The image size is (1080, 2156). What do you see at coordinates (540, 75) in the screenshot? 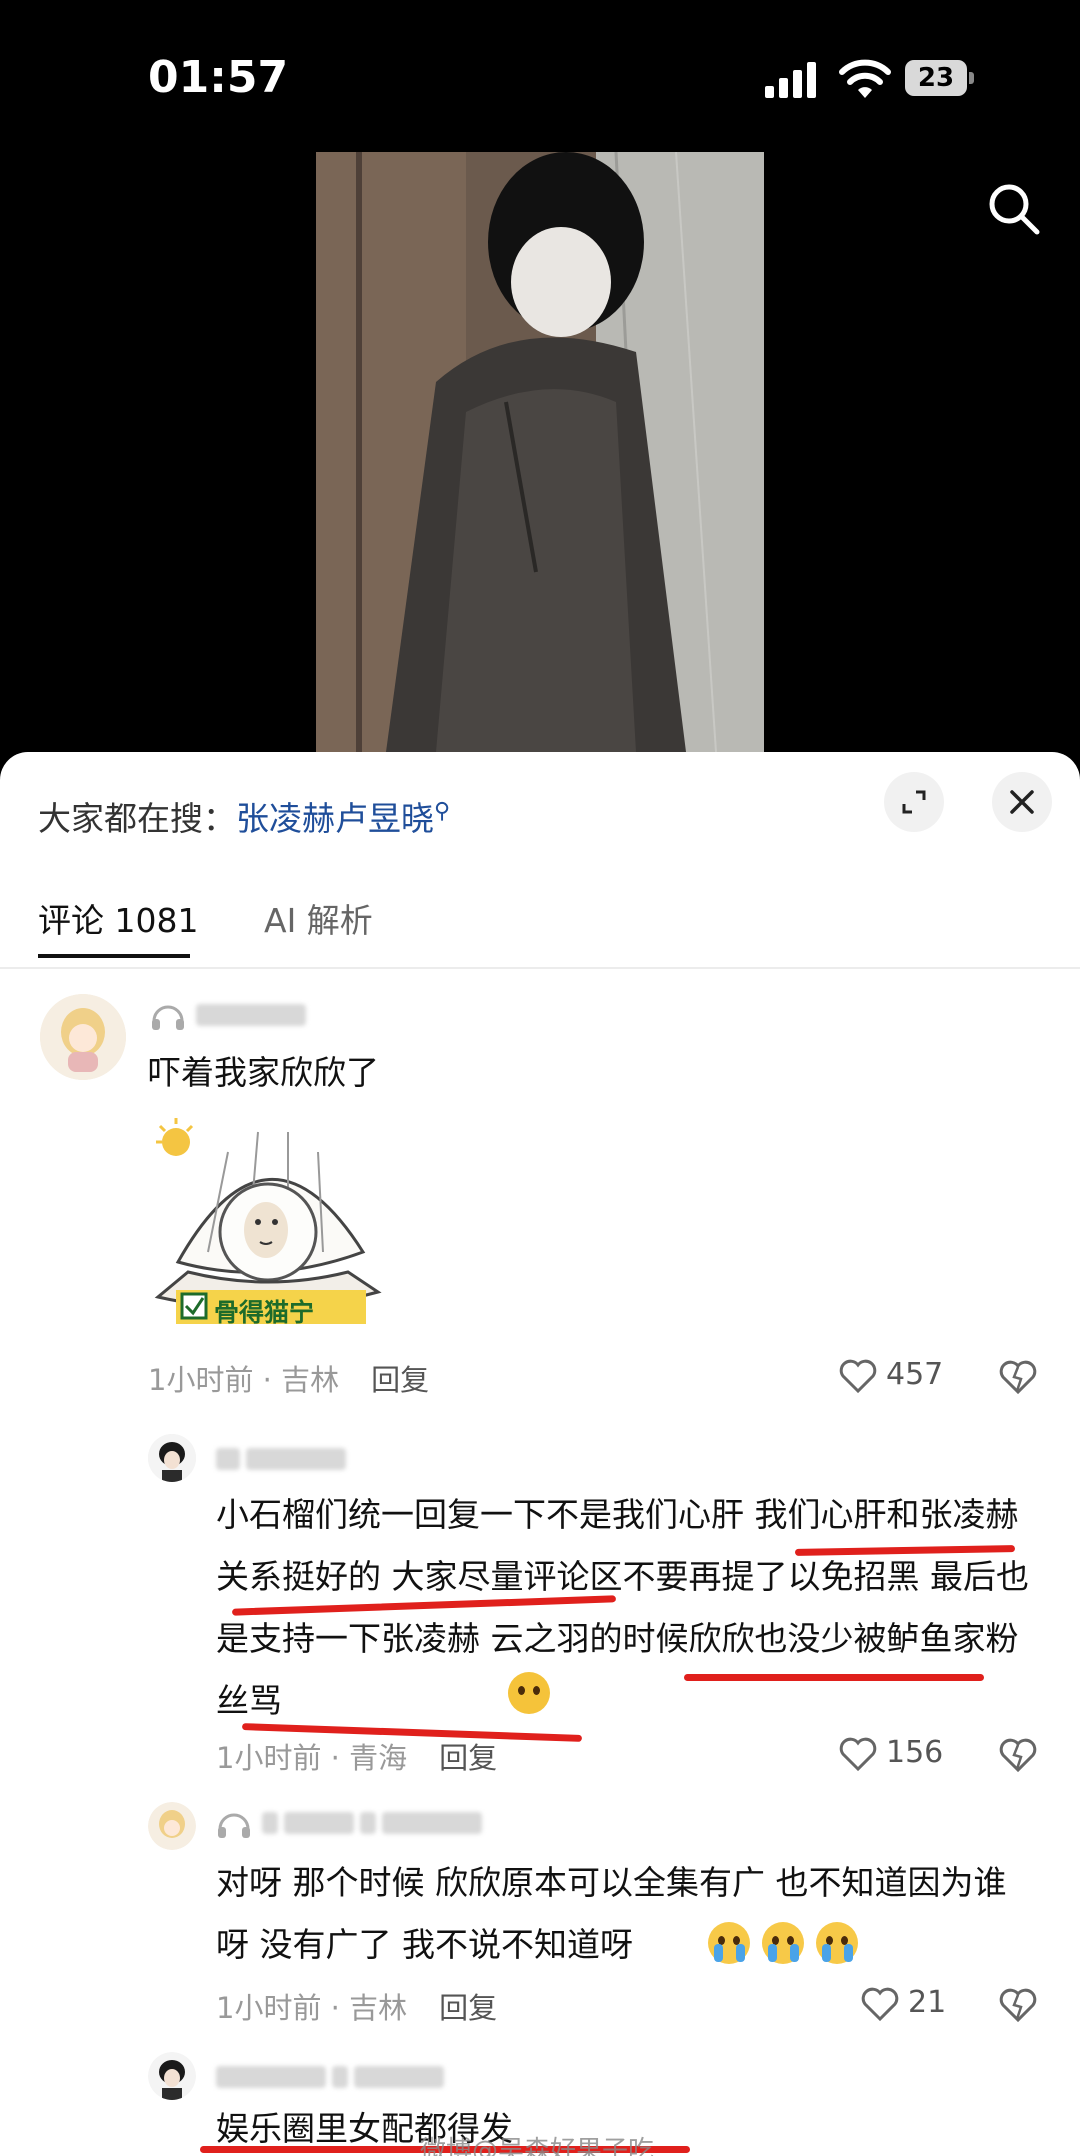
I see `status-bar: 01:57 23` at bounding box center [540, 75].